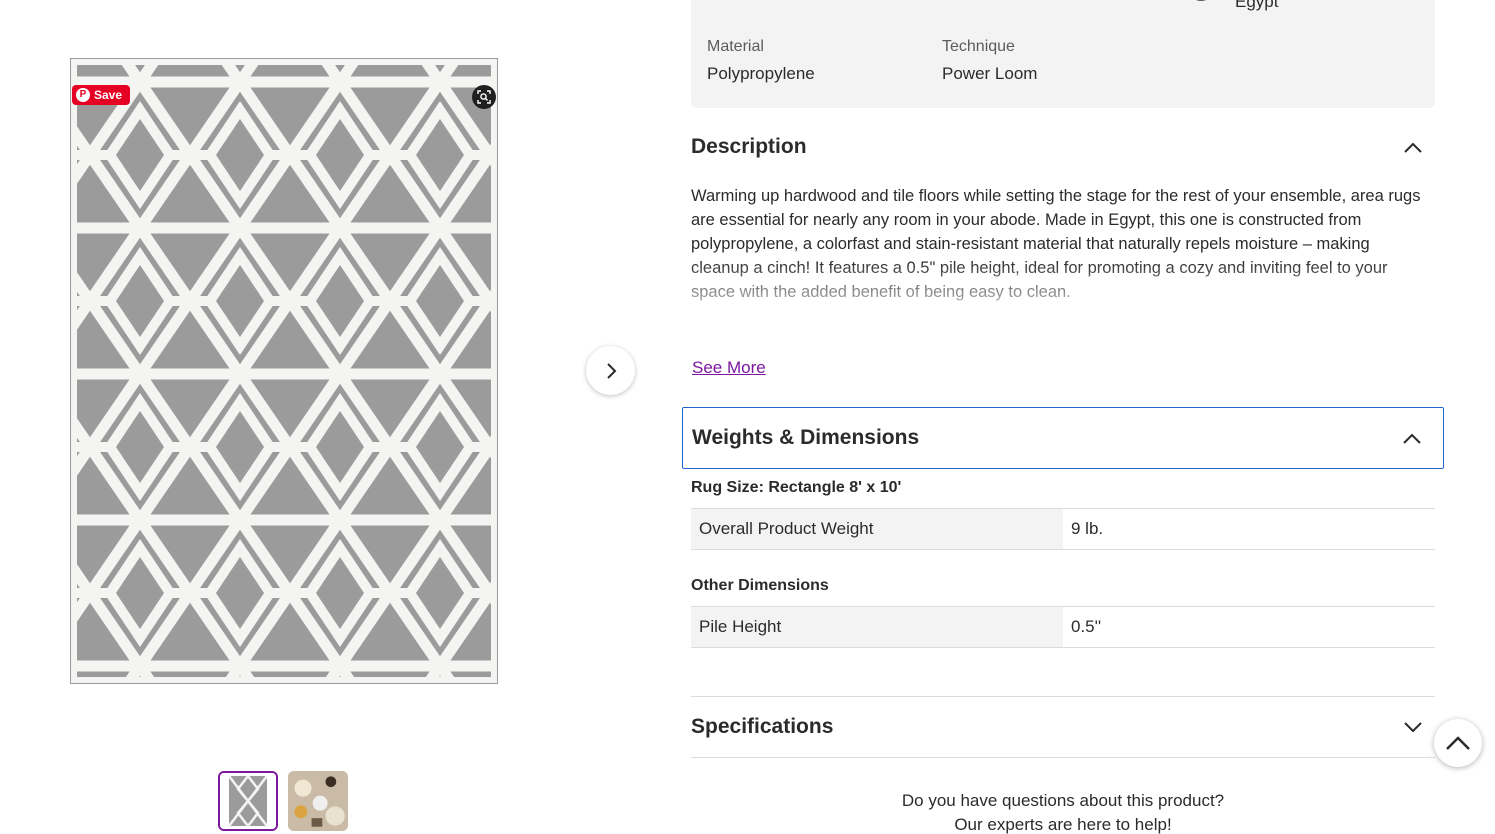 The image size is (1495, 834). Describe the element at coordinates (1063, 147) in the screenshot. I see `description-header: Description` at that location.